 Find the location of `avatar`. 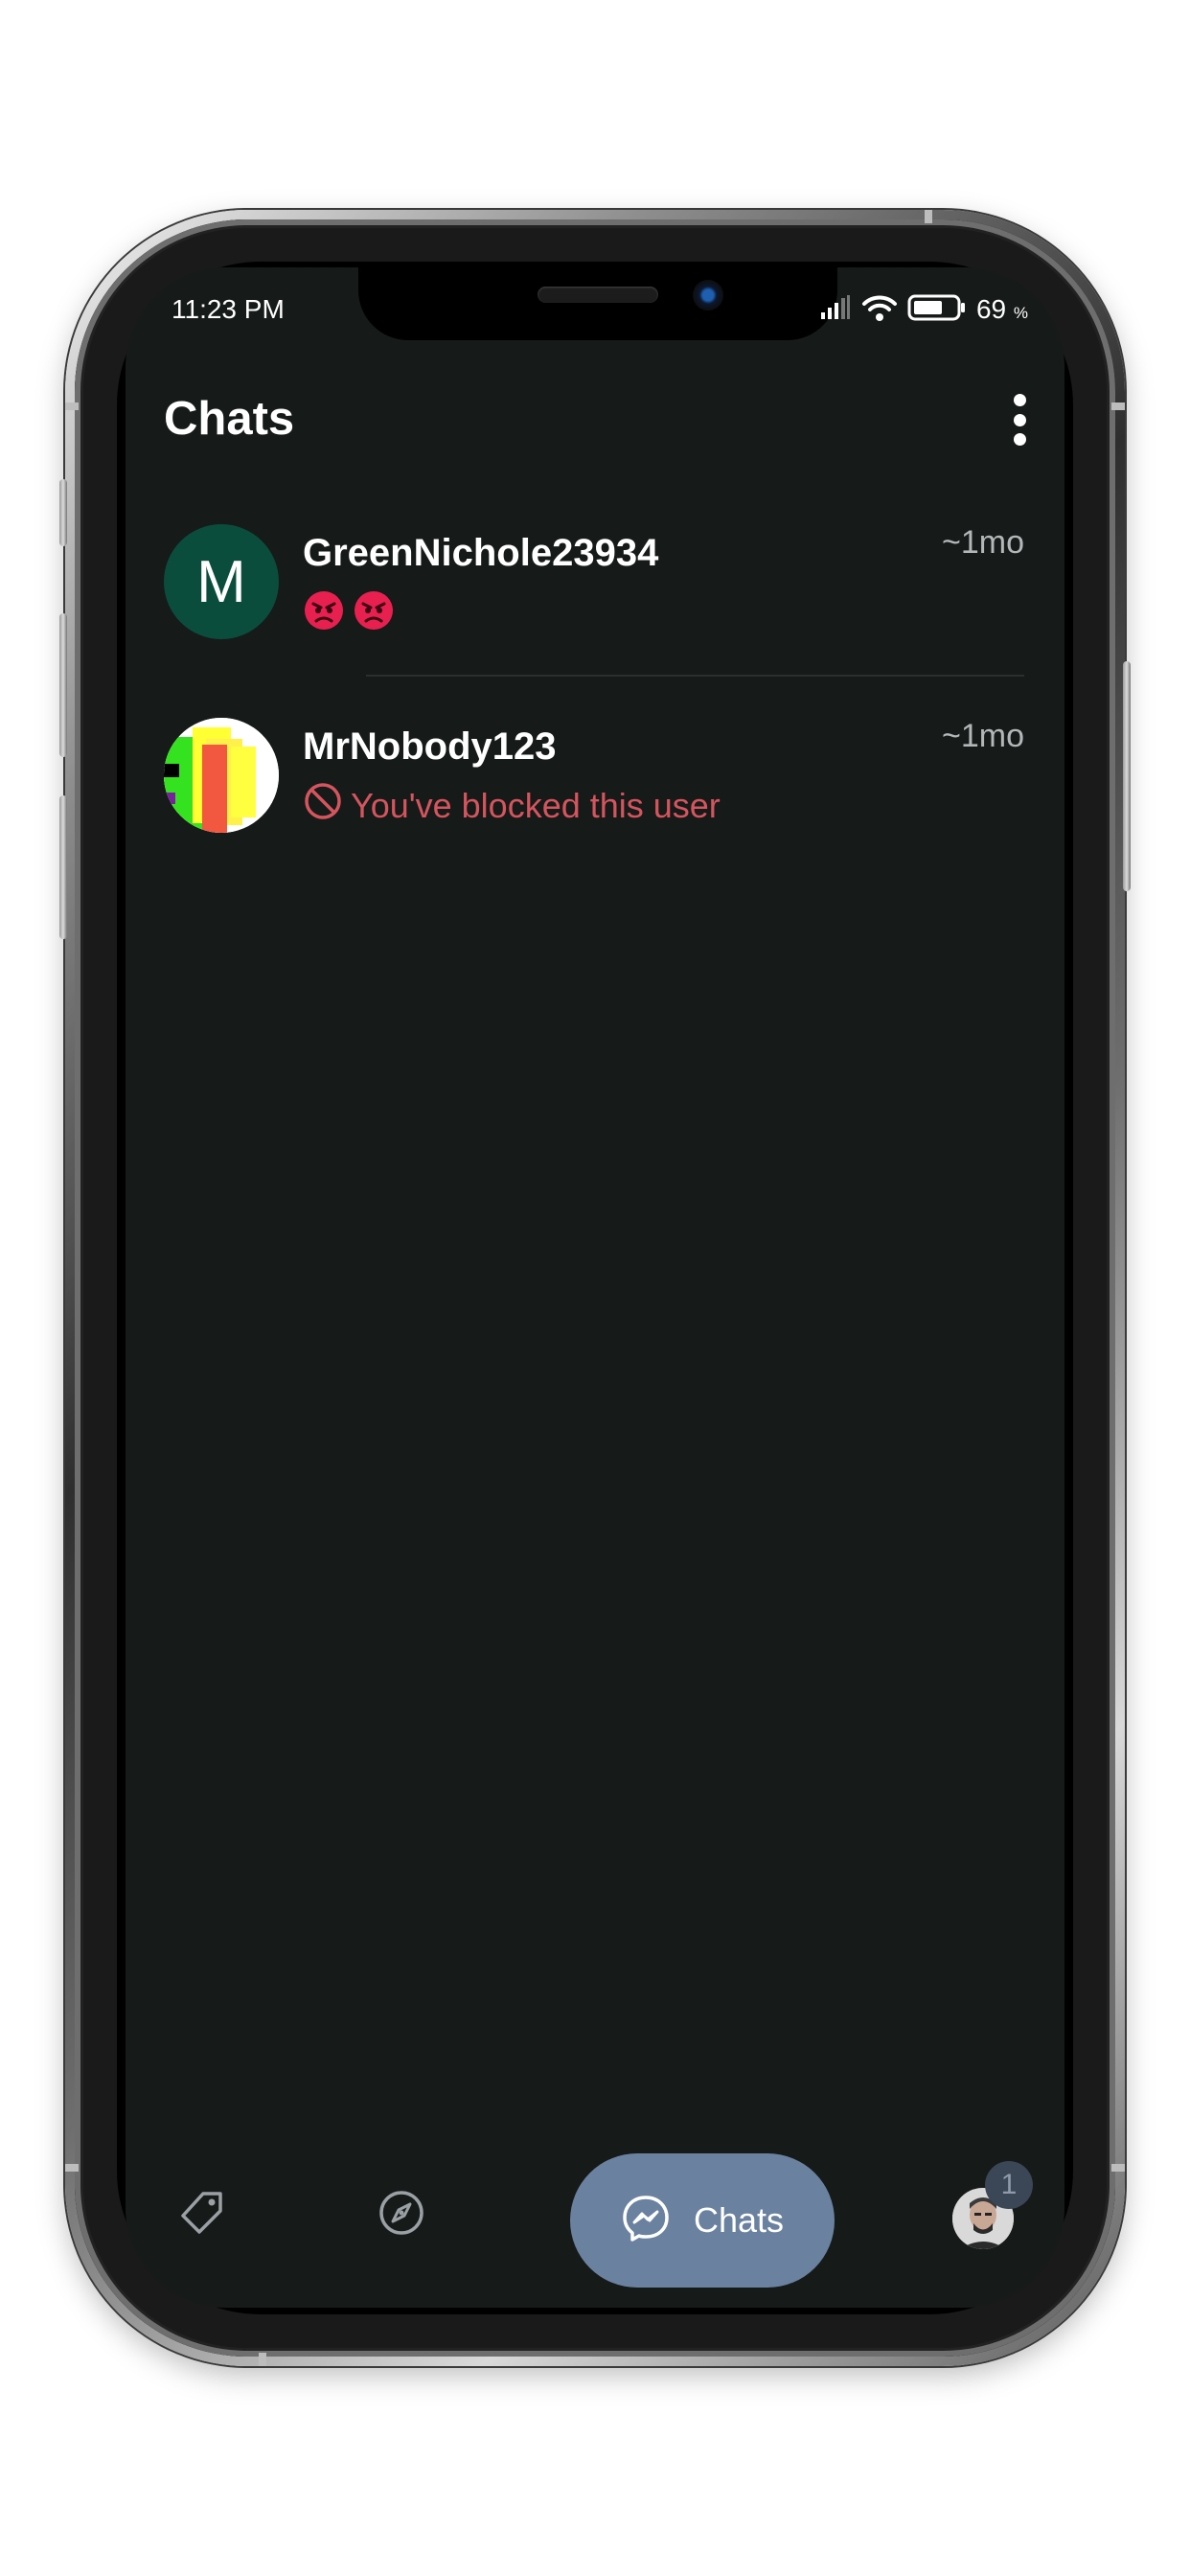

avatar is located at coordinates (222, 775).